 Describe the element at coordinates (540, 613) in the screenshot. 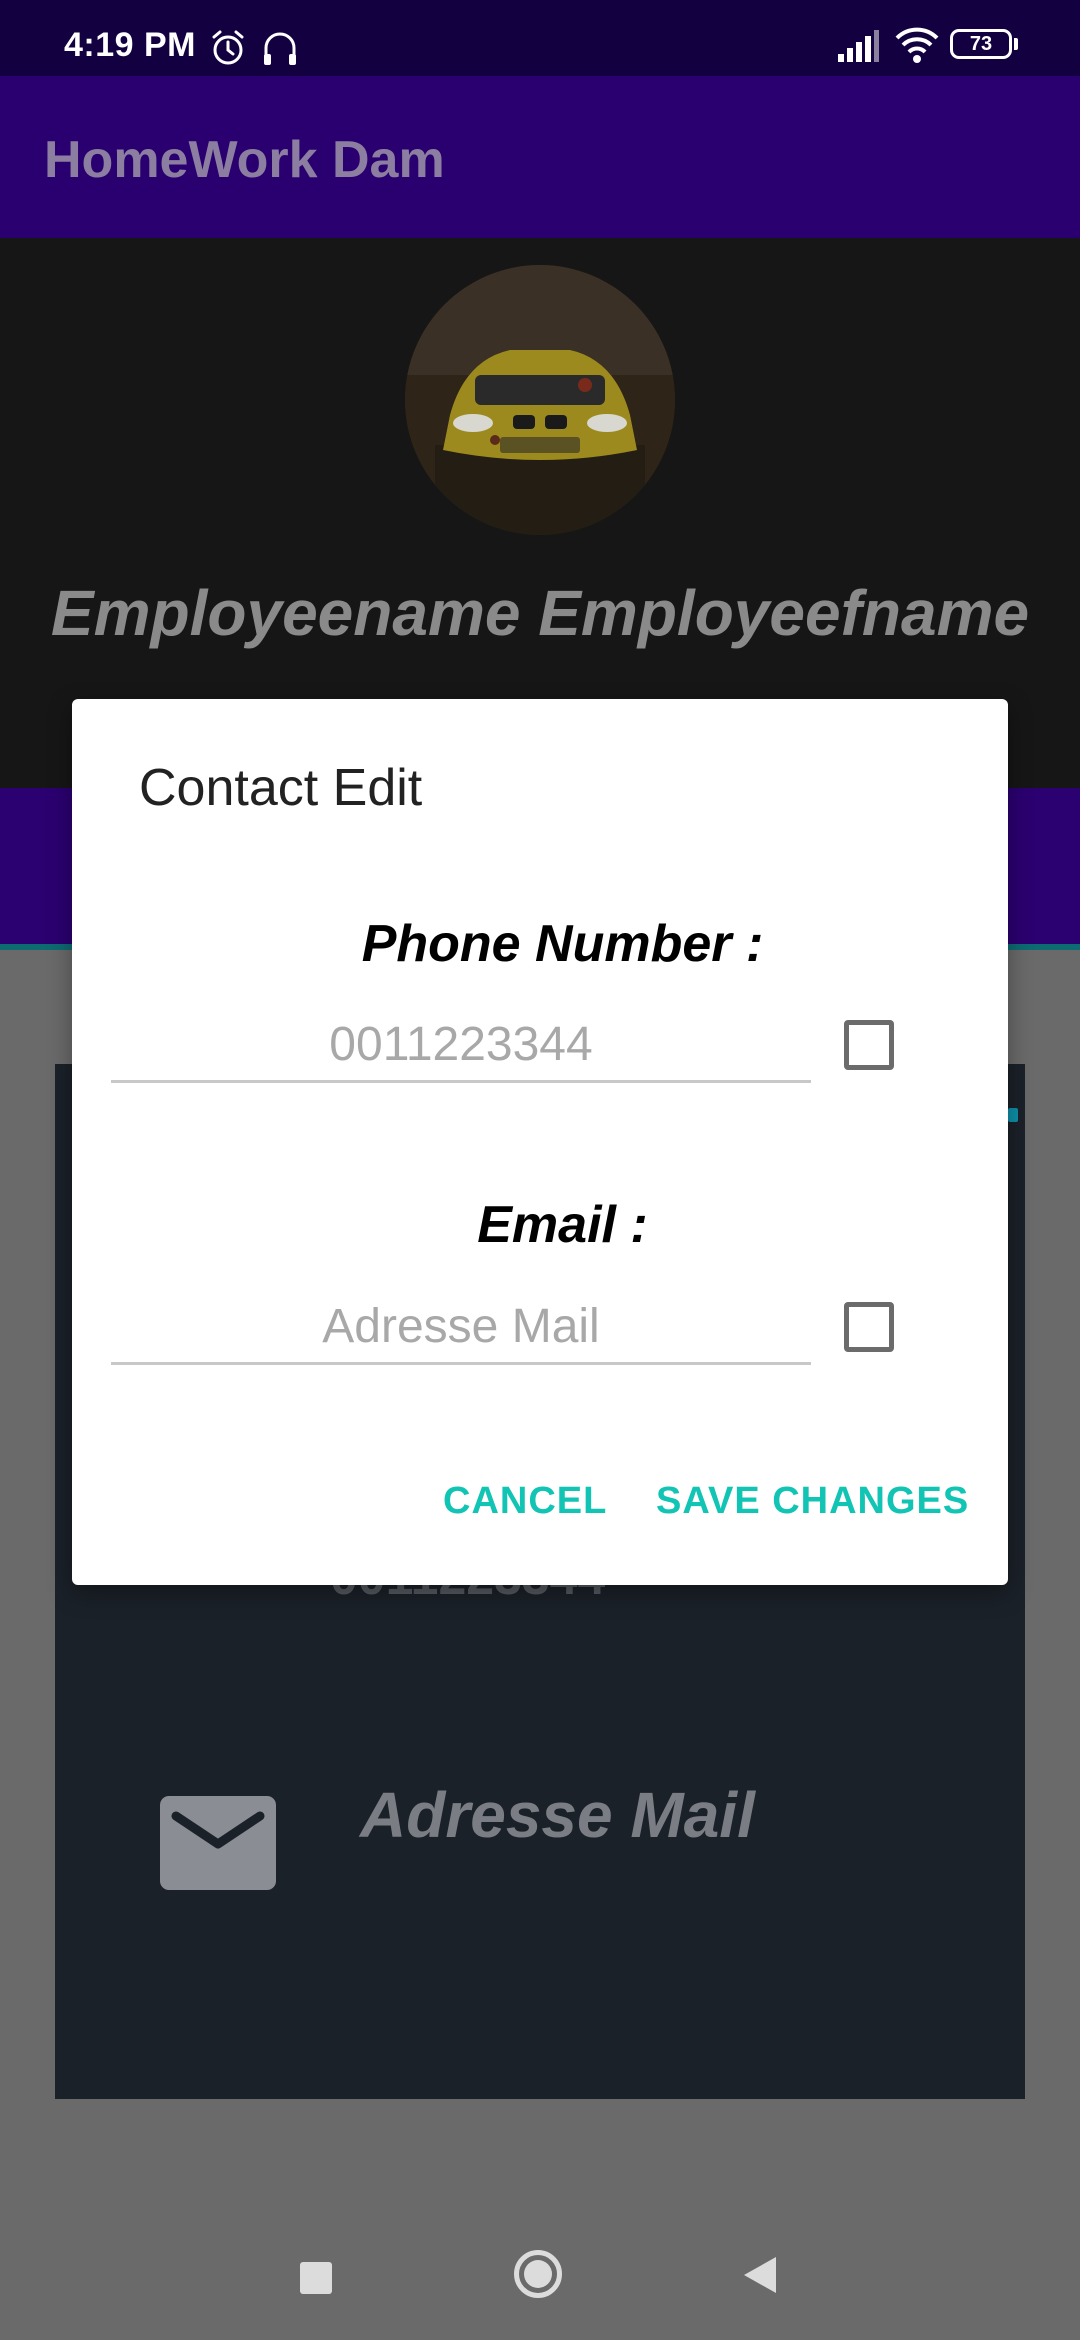

I see `employee-name: Employeename Employeefname` at that location.